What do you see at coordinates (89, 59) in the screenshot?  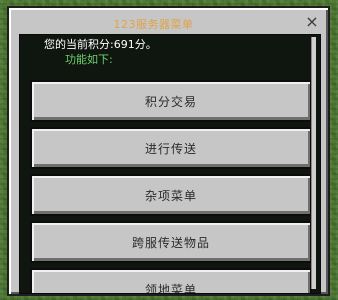 I see `features-heading: 功能如下:` at bounding box center [89, 59].